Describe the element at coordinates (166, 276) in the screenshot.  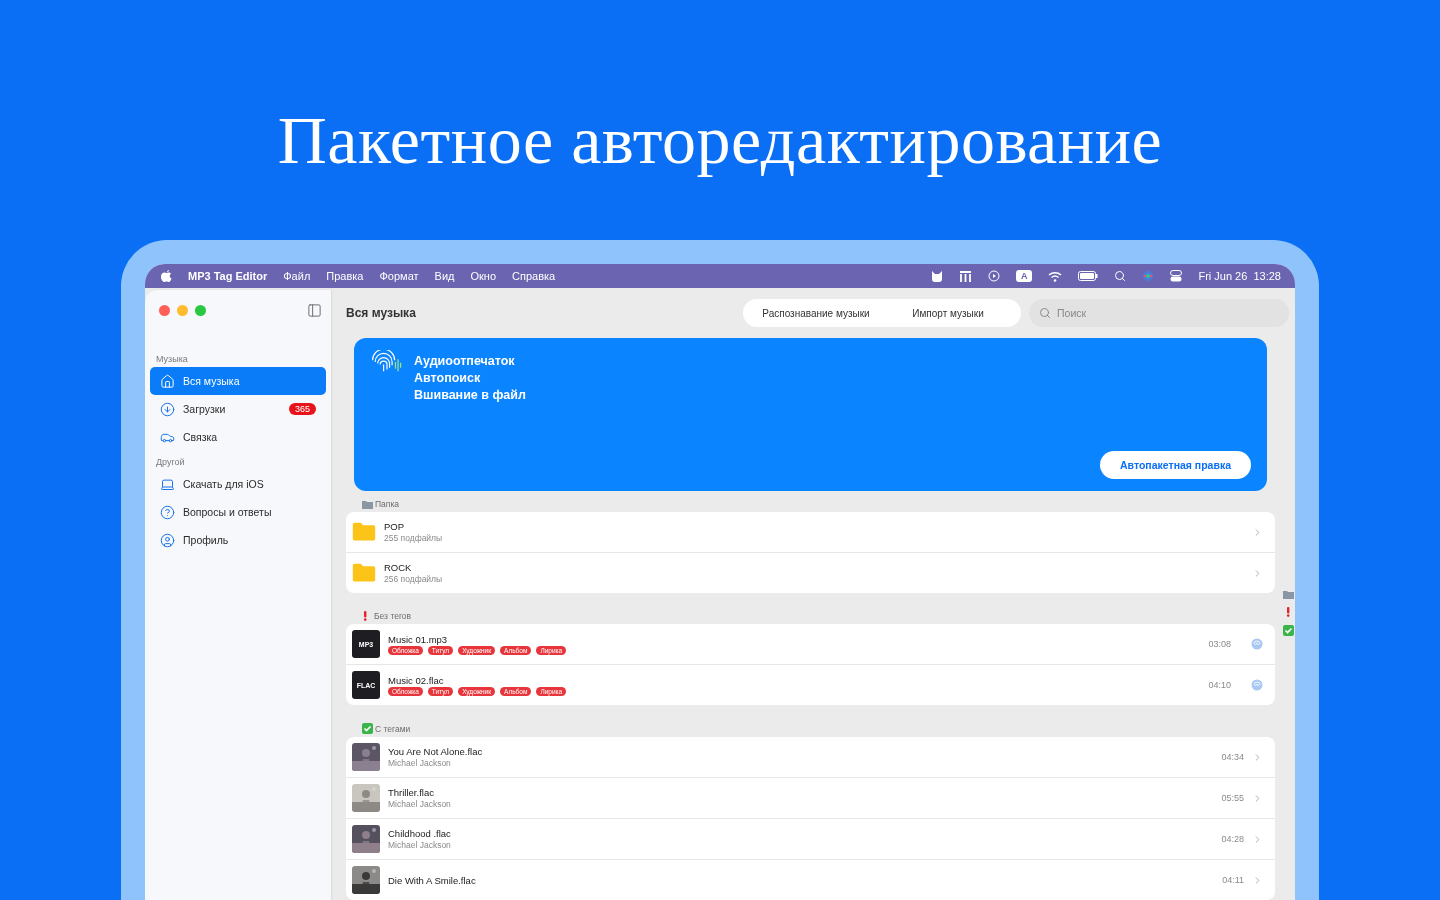
I see `apple-icon` at that location.